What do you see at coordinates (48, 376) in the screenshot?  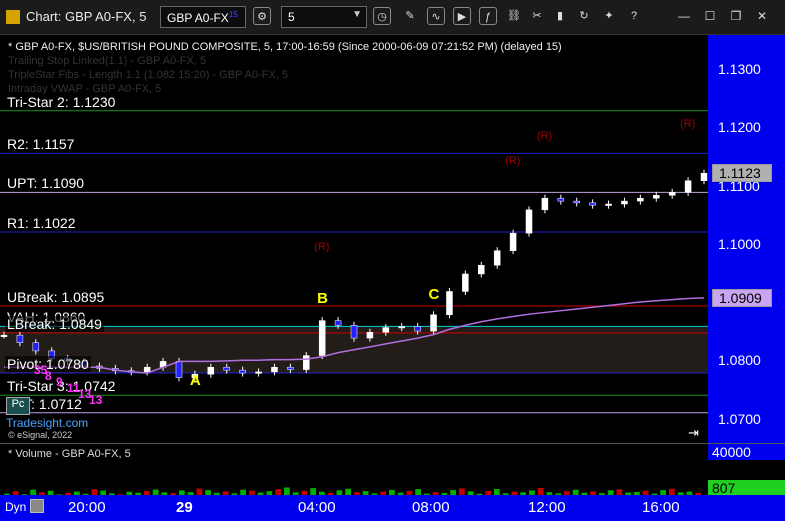 I see `count-marker-1: 8` at bounding box center [48, 376].